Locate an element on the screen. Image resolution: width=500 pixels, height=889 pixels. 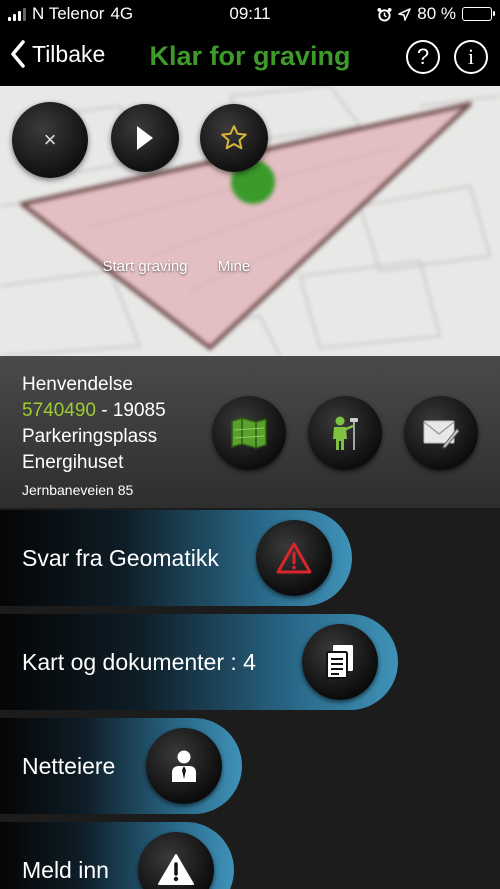
menu-item-label: Meld inn is located at coordinates (65, 870).